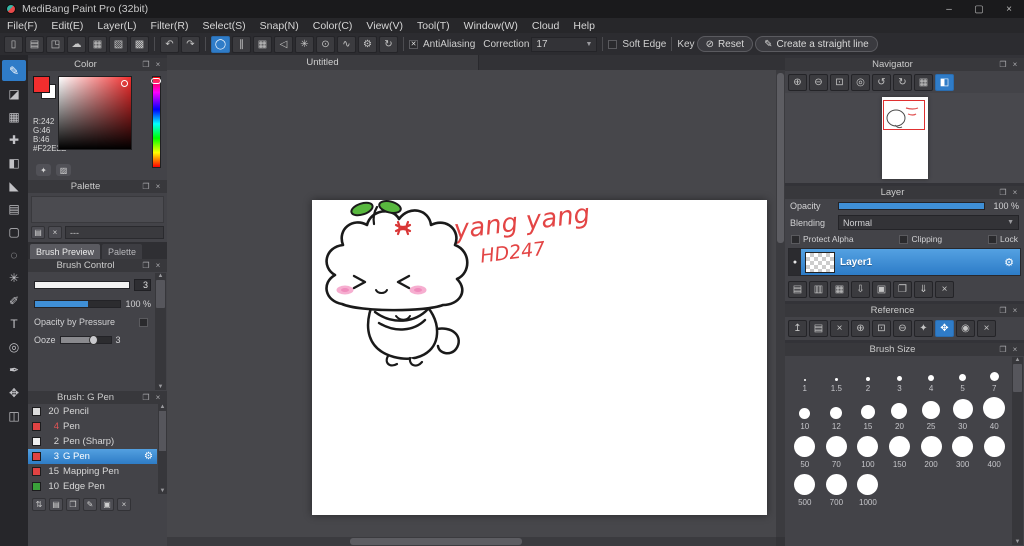 The image size is (1024, 546). I want to click on canvas-horizontal-scrollbar, so click(471, 541).